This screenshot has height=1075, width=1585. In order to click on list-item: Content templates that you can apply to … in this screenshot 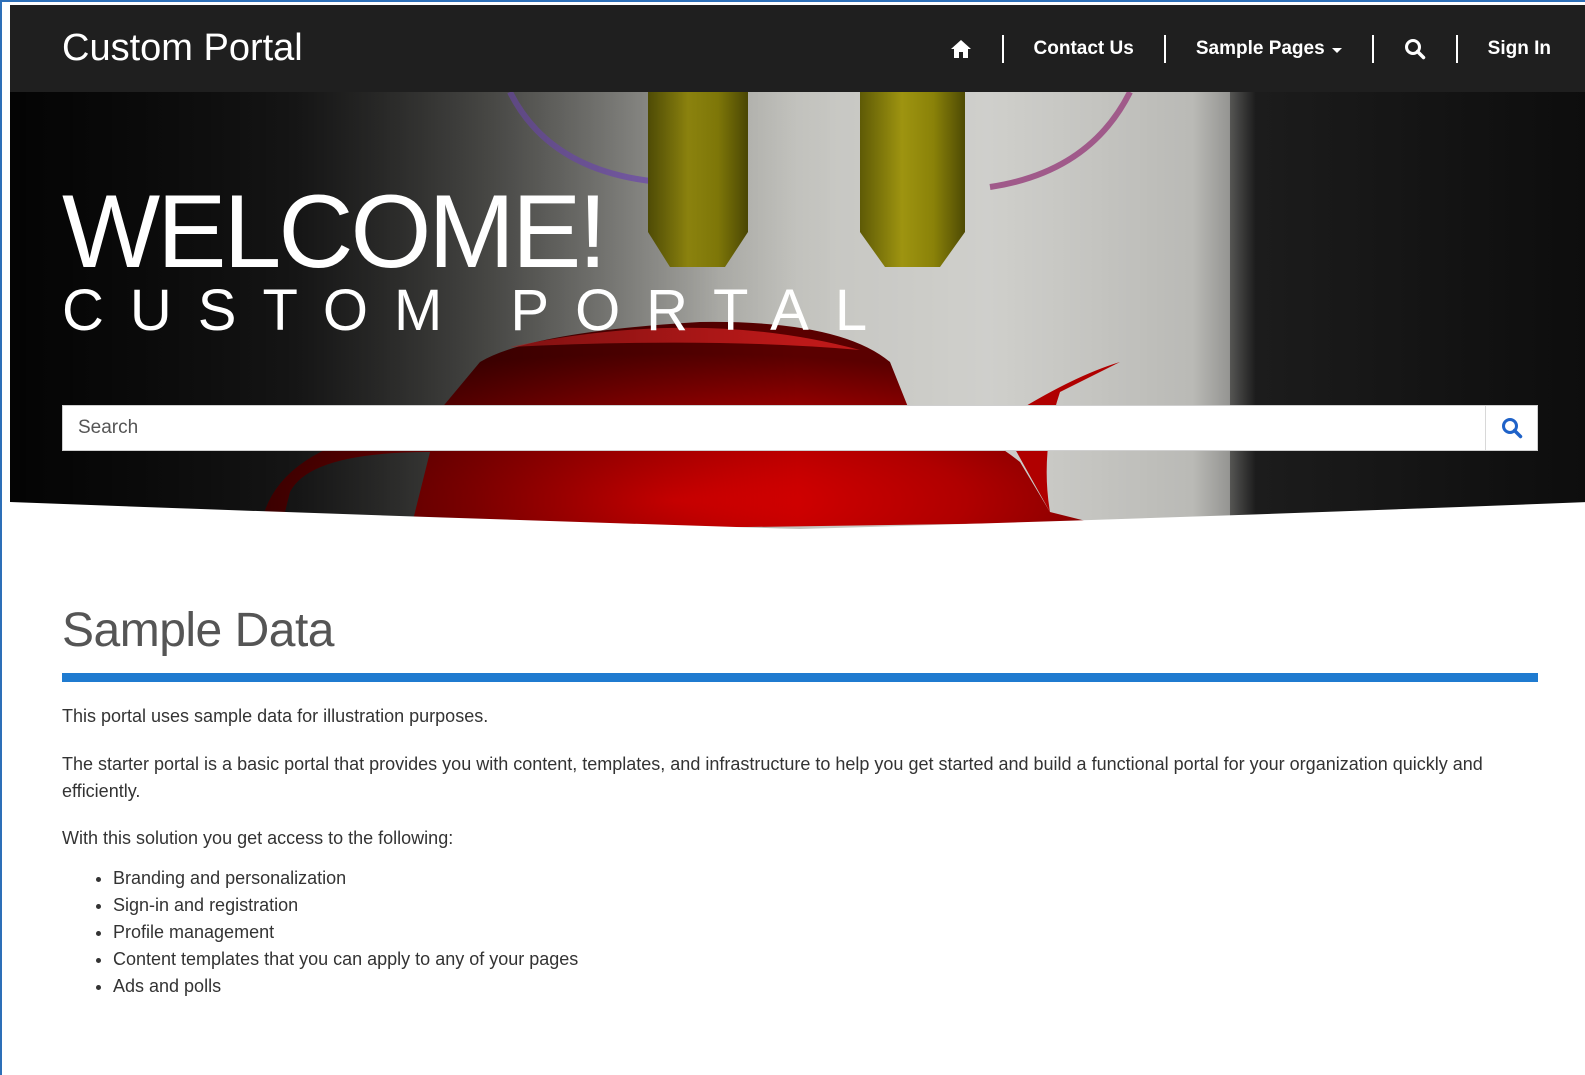, I will do `click(825, 959)`.